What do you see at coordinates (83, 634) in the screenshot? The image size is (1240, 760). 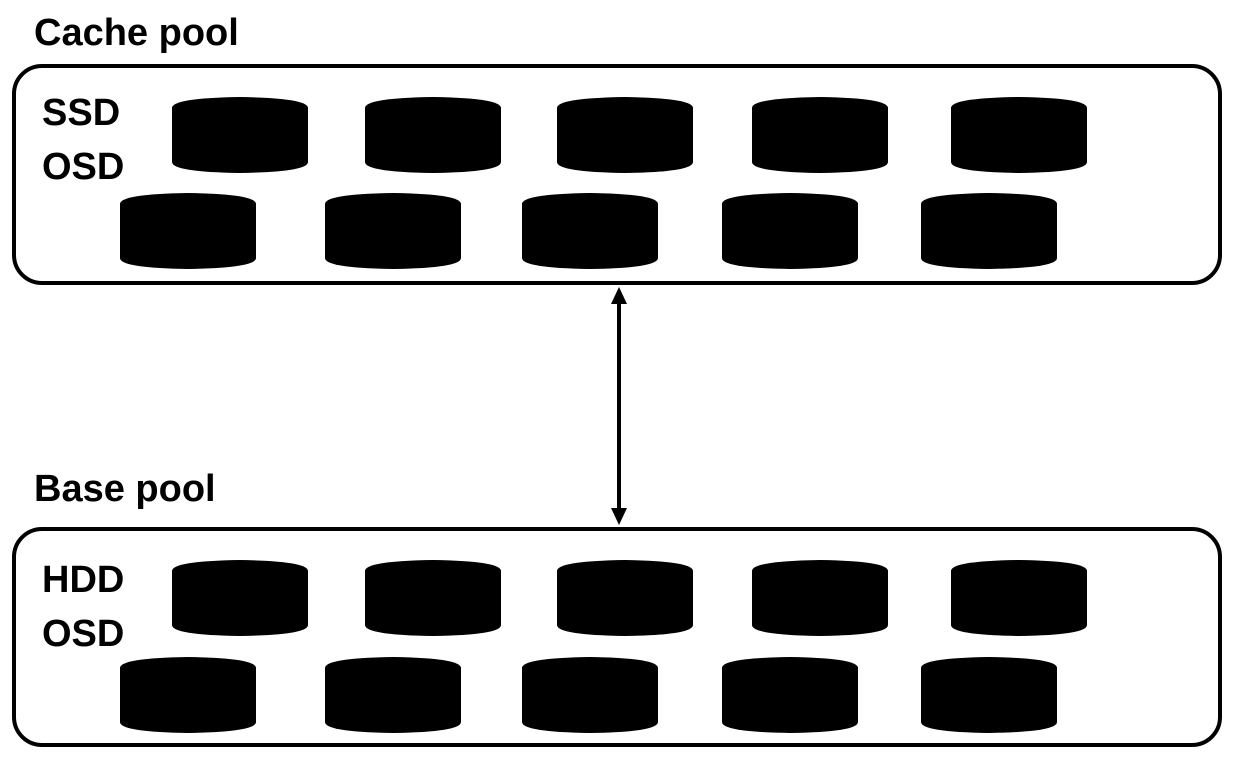 I see `base-pool-type-label-line2: OSD` at bounding box center [83, 634].